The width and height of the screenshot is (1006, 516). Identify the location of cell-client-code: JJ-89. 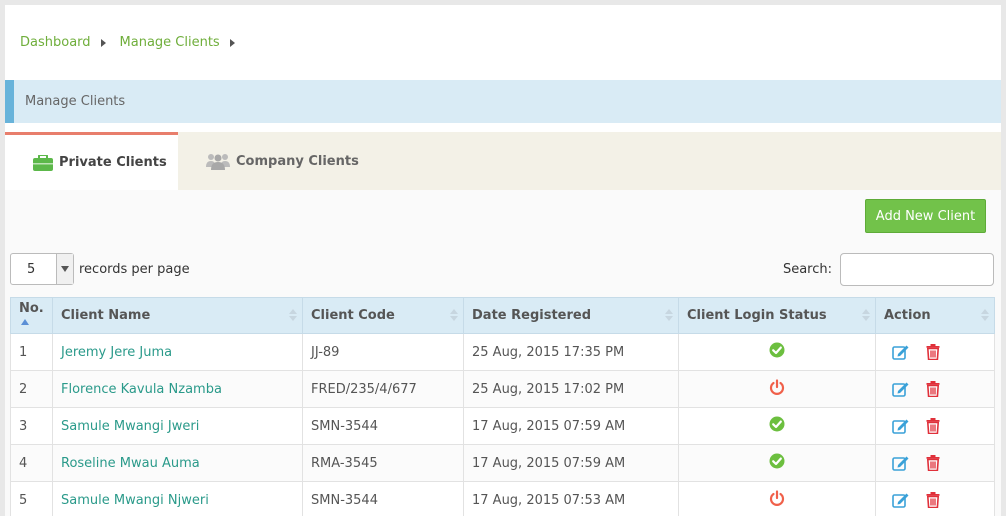
(383, 352).